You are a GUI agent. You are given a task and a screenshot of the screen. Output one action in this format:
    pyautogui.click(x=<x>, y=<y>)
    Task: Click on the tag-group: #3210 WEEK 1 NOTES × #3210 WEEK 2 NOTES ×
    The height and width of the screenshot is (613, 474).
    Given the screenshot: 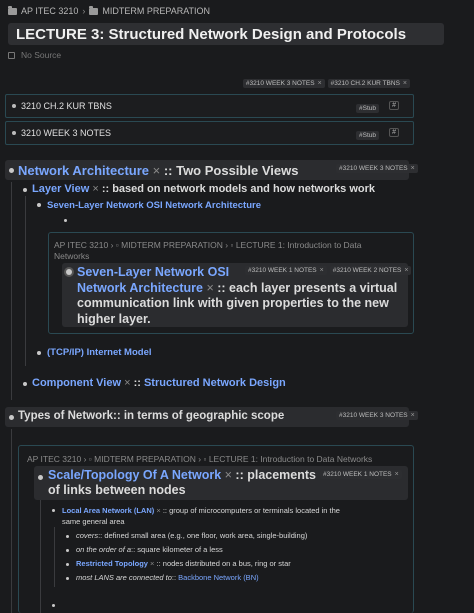 What is the action you would take?
    pyautogui.click(x=328, y=270)
    